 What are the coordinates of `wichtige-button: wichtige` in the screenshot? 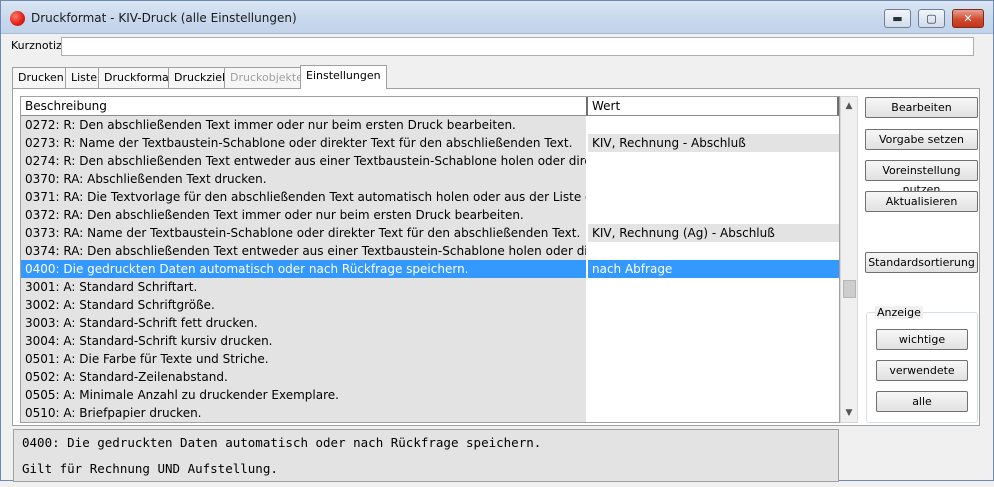 It's located at (922, 339).